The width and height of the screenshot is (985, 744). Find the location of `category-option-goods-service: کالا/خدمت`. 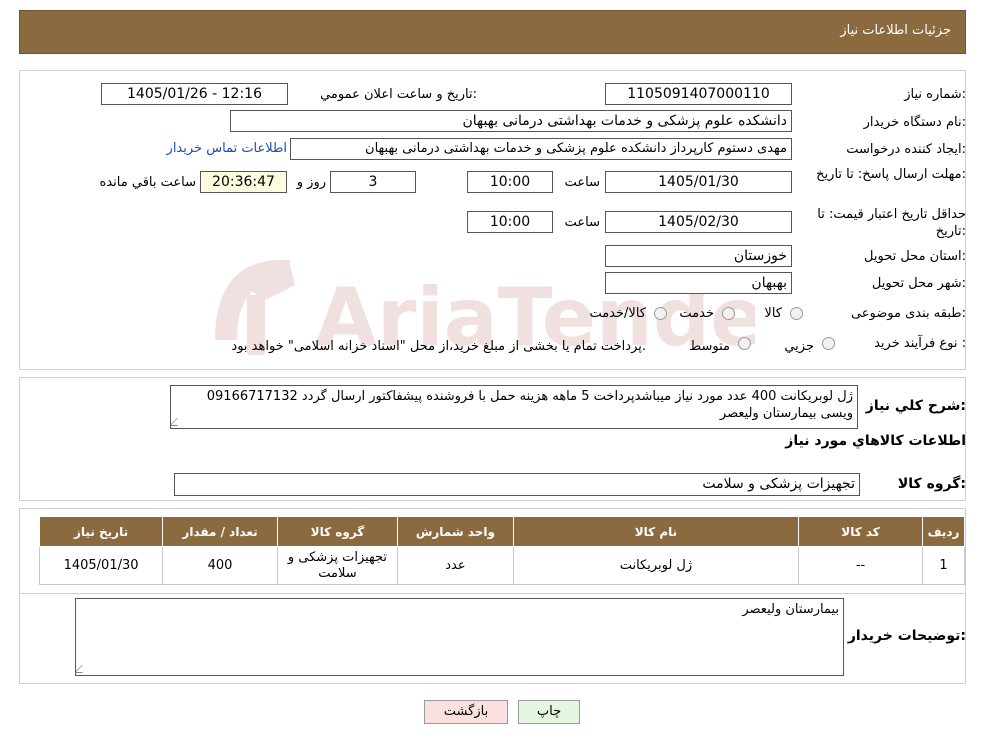

category-option-goods-service: کالا/خدمت is located at coordinates (617, 313).